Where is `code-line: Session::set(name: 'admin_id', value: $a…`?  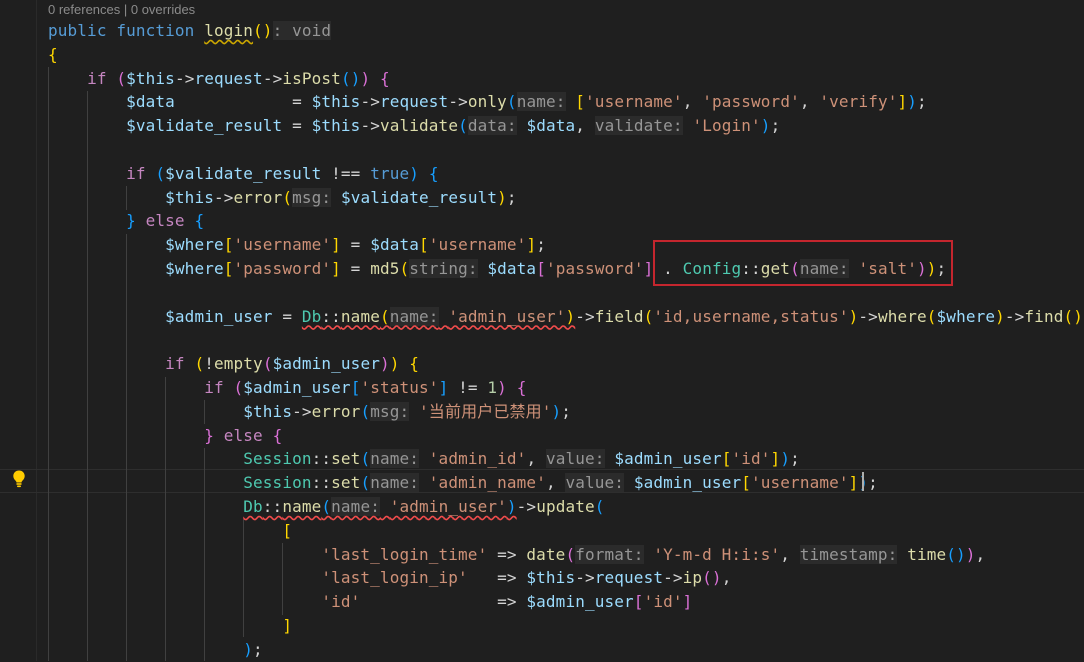 code-line: Session::set(name: 'admin_id', value: $a… is located at coordinates (424, 459).